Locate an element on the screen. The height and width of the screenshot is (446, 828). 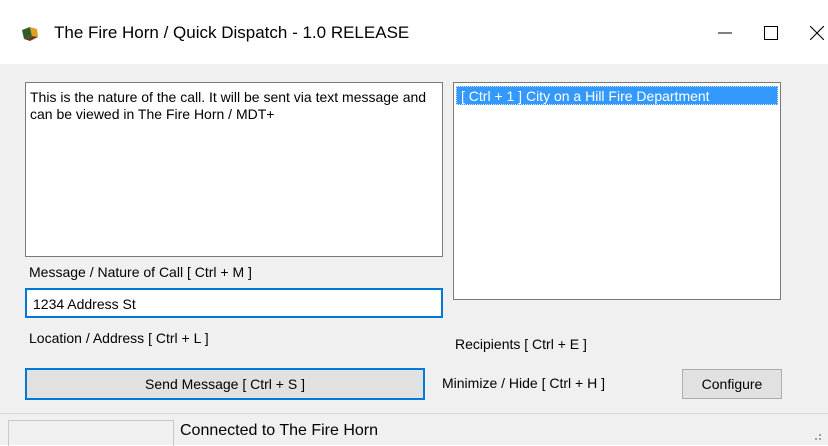
maximize-button is located at coordinates (771, 33).